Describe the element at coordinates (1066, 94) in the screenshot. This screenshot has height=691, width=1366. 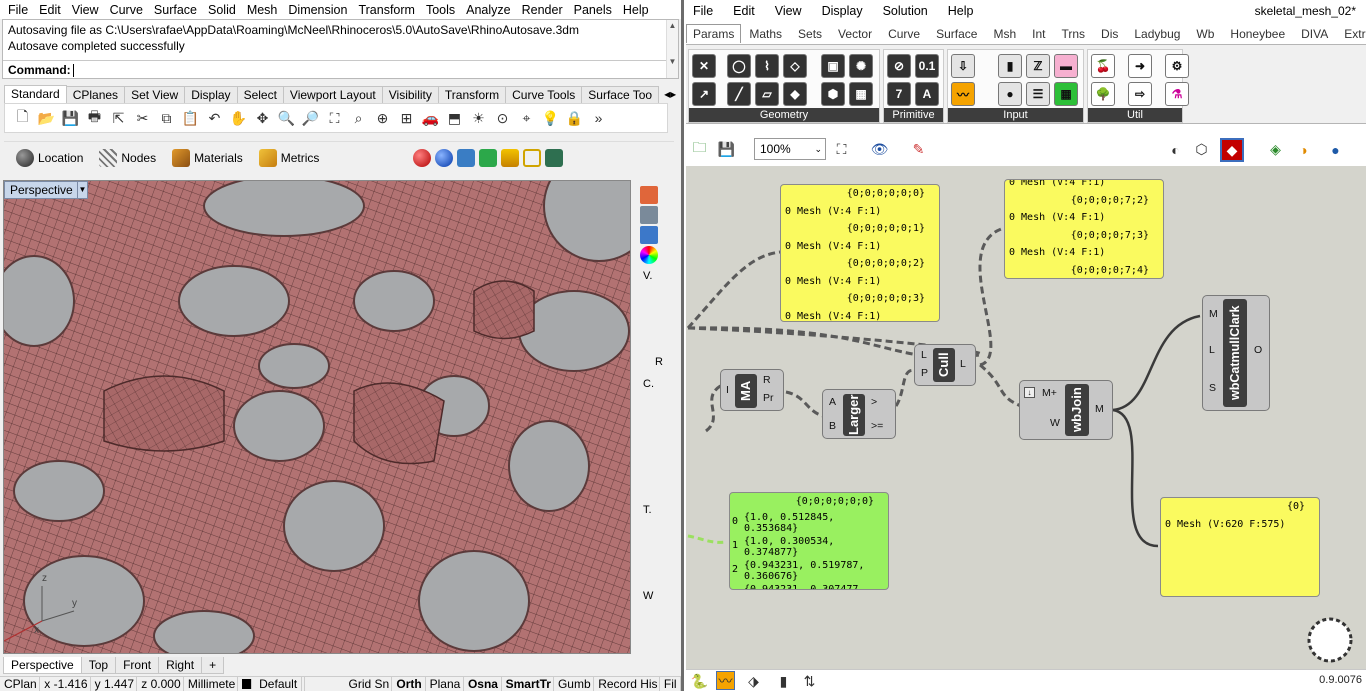
I see `color-swatch-icon: ▦` at that location.